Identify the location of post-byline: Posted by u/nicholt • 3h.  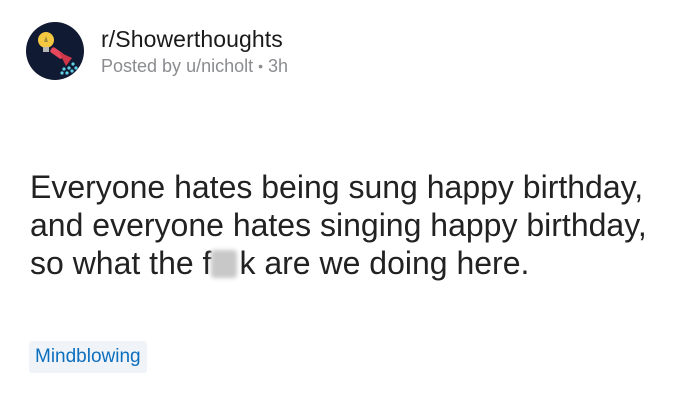
(194, 66).